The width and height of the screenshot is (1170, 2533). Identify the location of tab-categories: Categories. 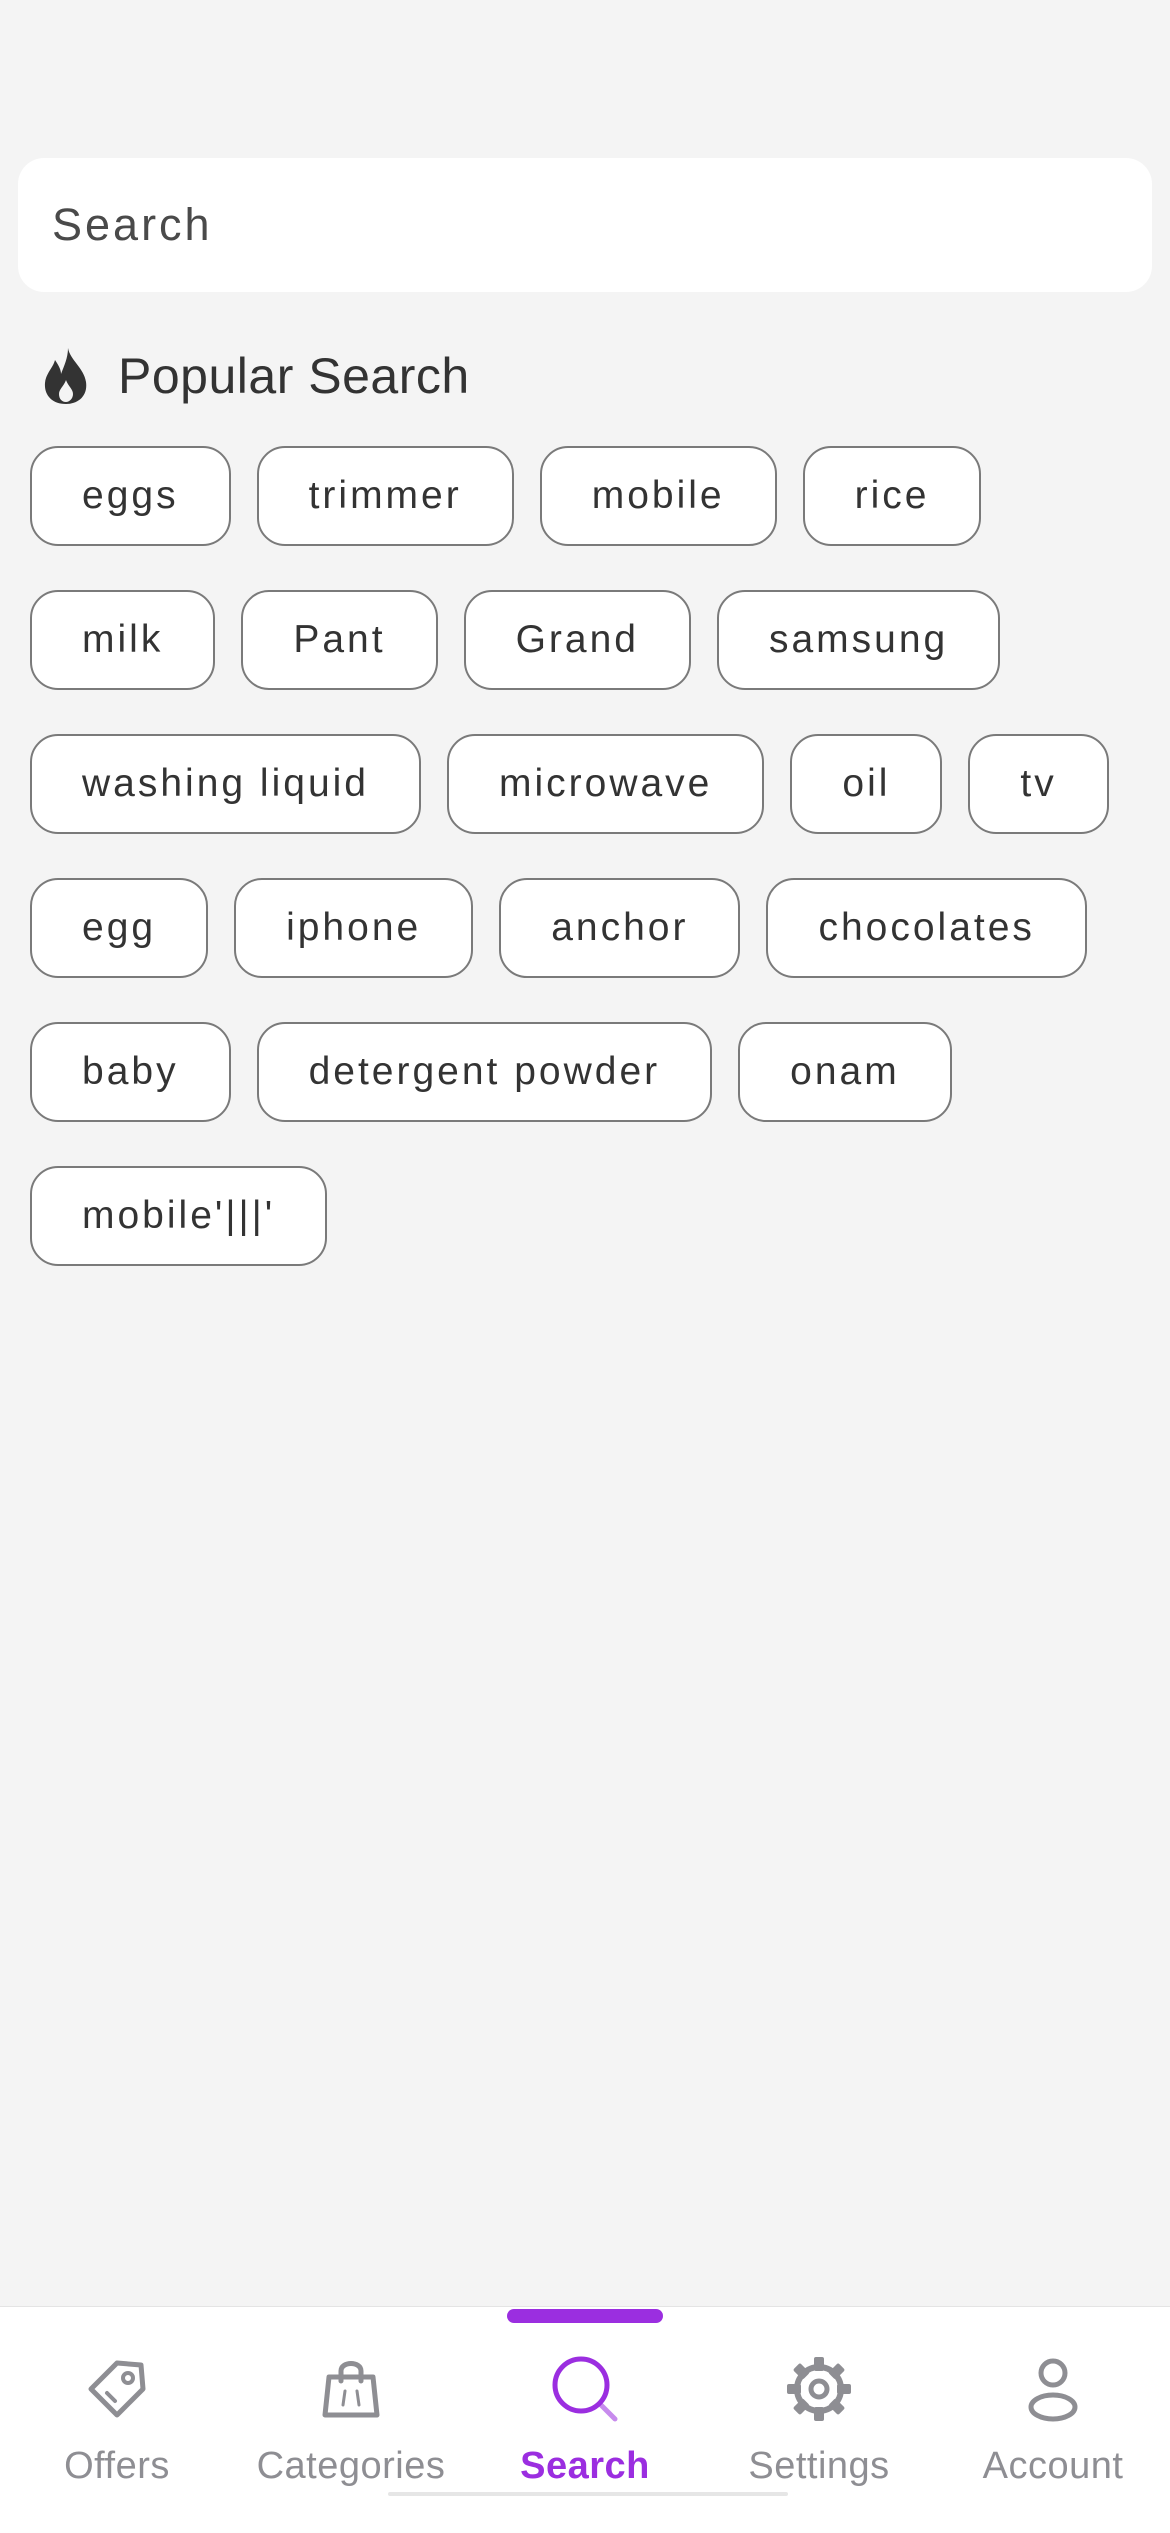
(351, 2420).